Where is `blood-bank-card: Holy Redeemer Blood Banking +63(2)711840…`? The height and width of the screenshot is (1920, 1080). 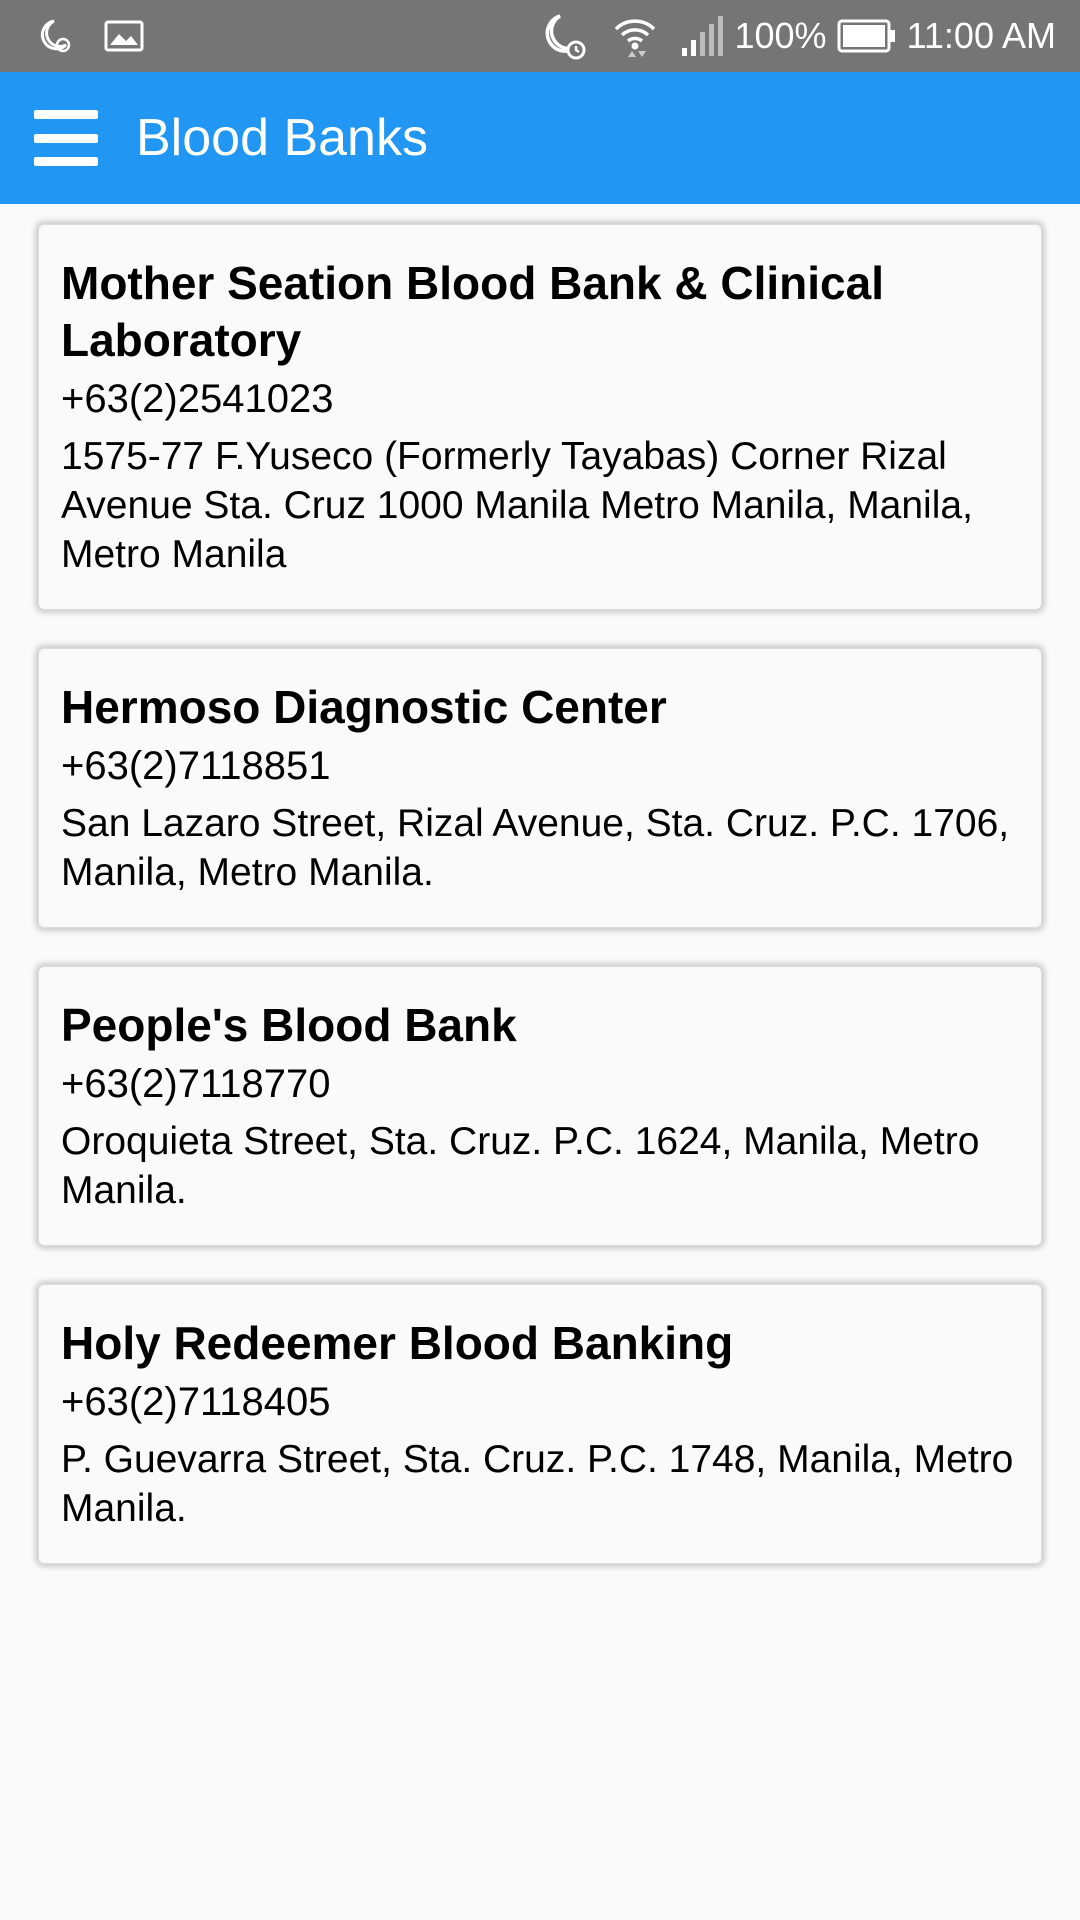 blood-bank-card: Holy Redeemer Blood Banking +63(2)711840… is located at coordinates (540, 1424).